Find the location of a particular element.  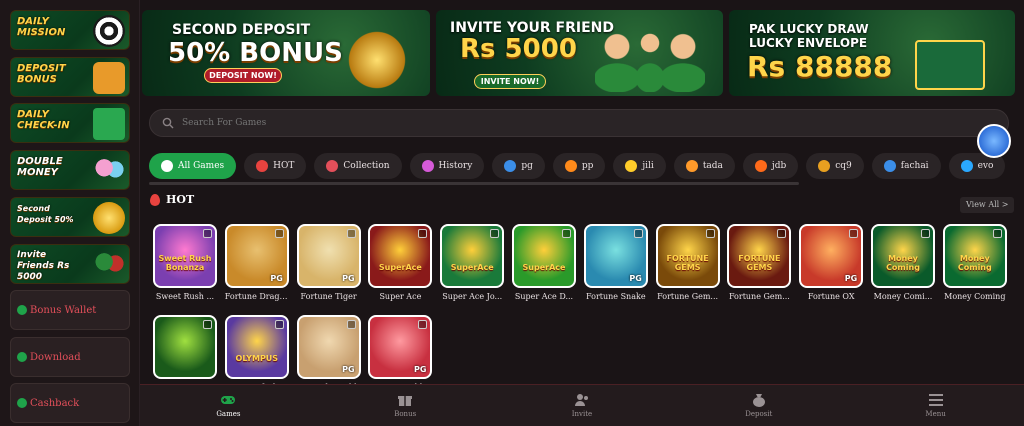

tab-jili: jili is located at coordinates (639, 166).